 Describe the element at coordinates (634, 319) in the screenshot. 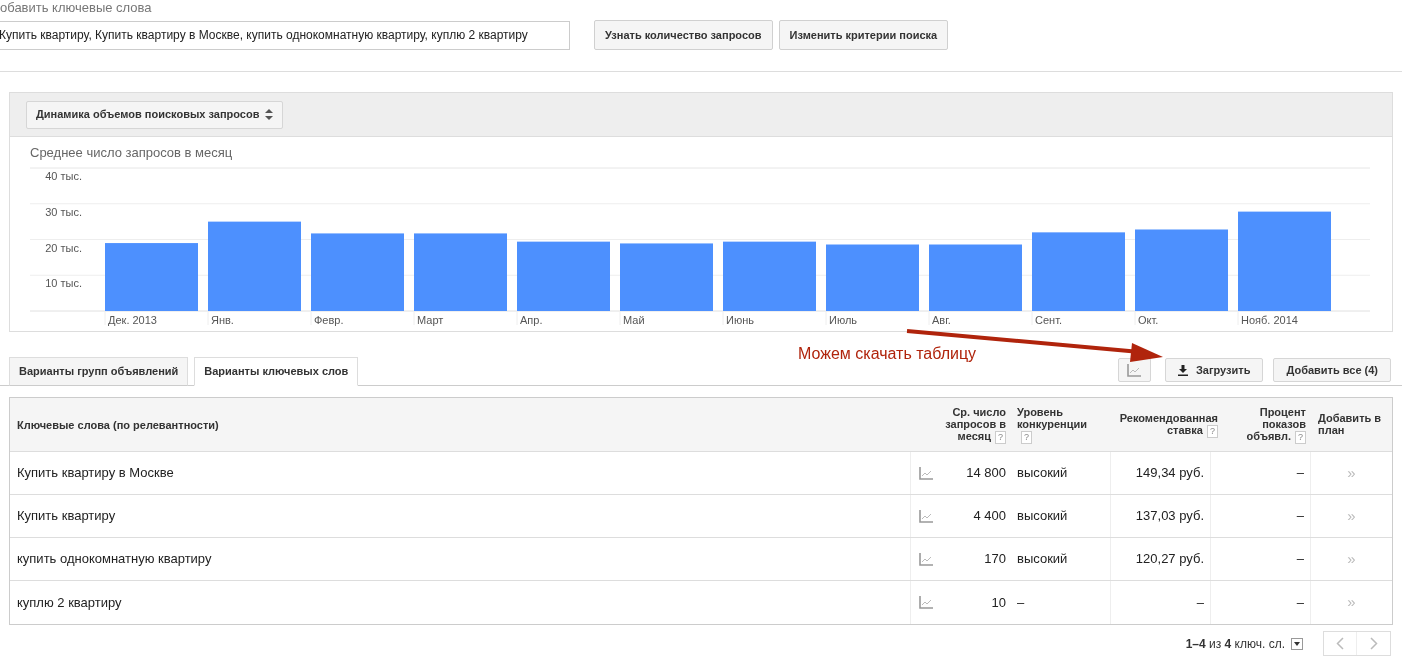

I see `axis-category-label: Май` at that location.